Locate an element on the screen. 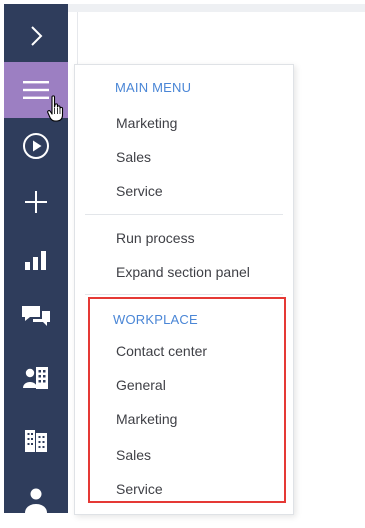 The width and height of the screenshot is (365, 528). bar-chart-icon is located at coordinates (36, 260).